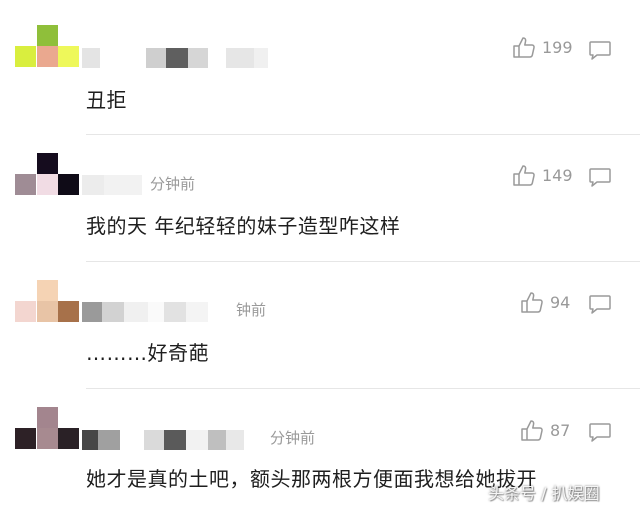 The image size is (640, 510). I want to click on like-button: 149, so click(542, 175).